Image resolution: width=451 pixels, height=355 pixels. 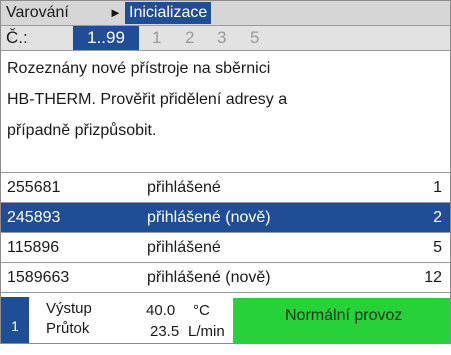 I want to click on outlet-value: 40.0, so click(x=161, y=310).